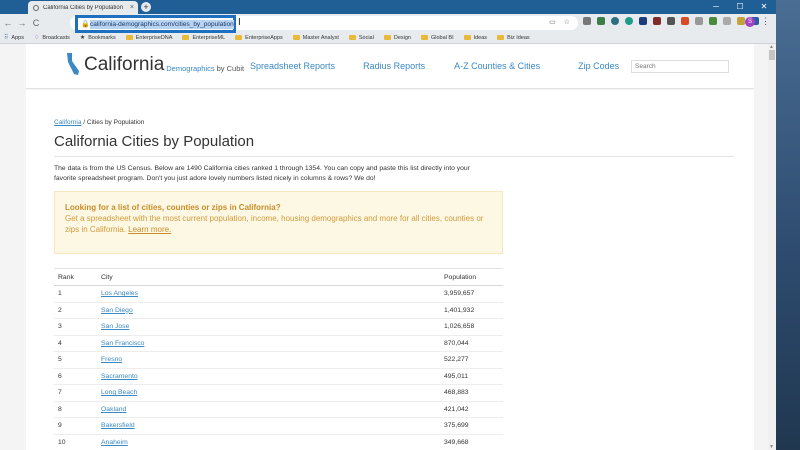 This screenshot has height=450, width=800. What do you see at coordinates (146, 7) in the screenshot?
I see `new-tab-button: +` at bounding box center [146, 7].